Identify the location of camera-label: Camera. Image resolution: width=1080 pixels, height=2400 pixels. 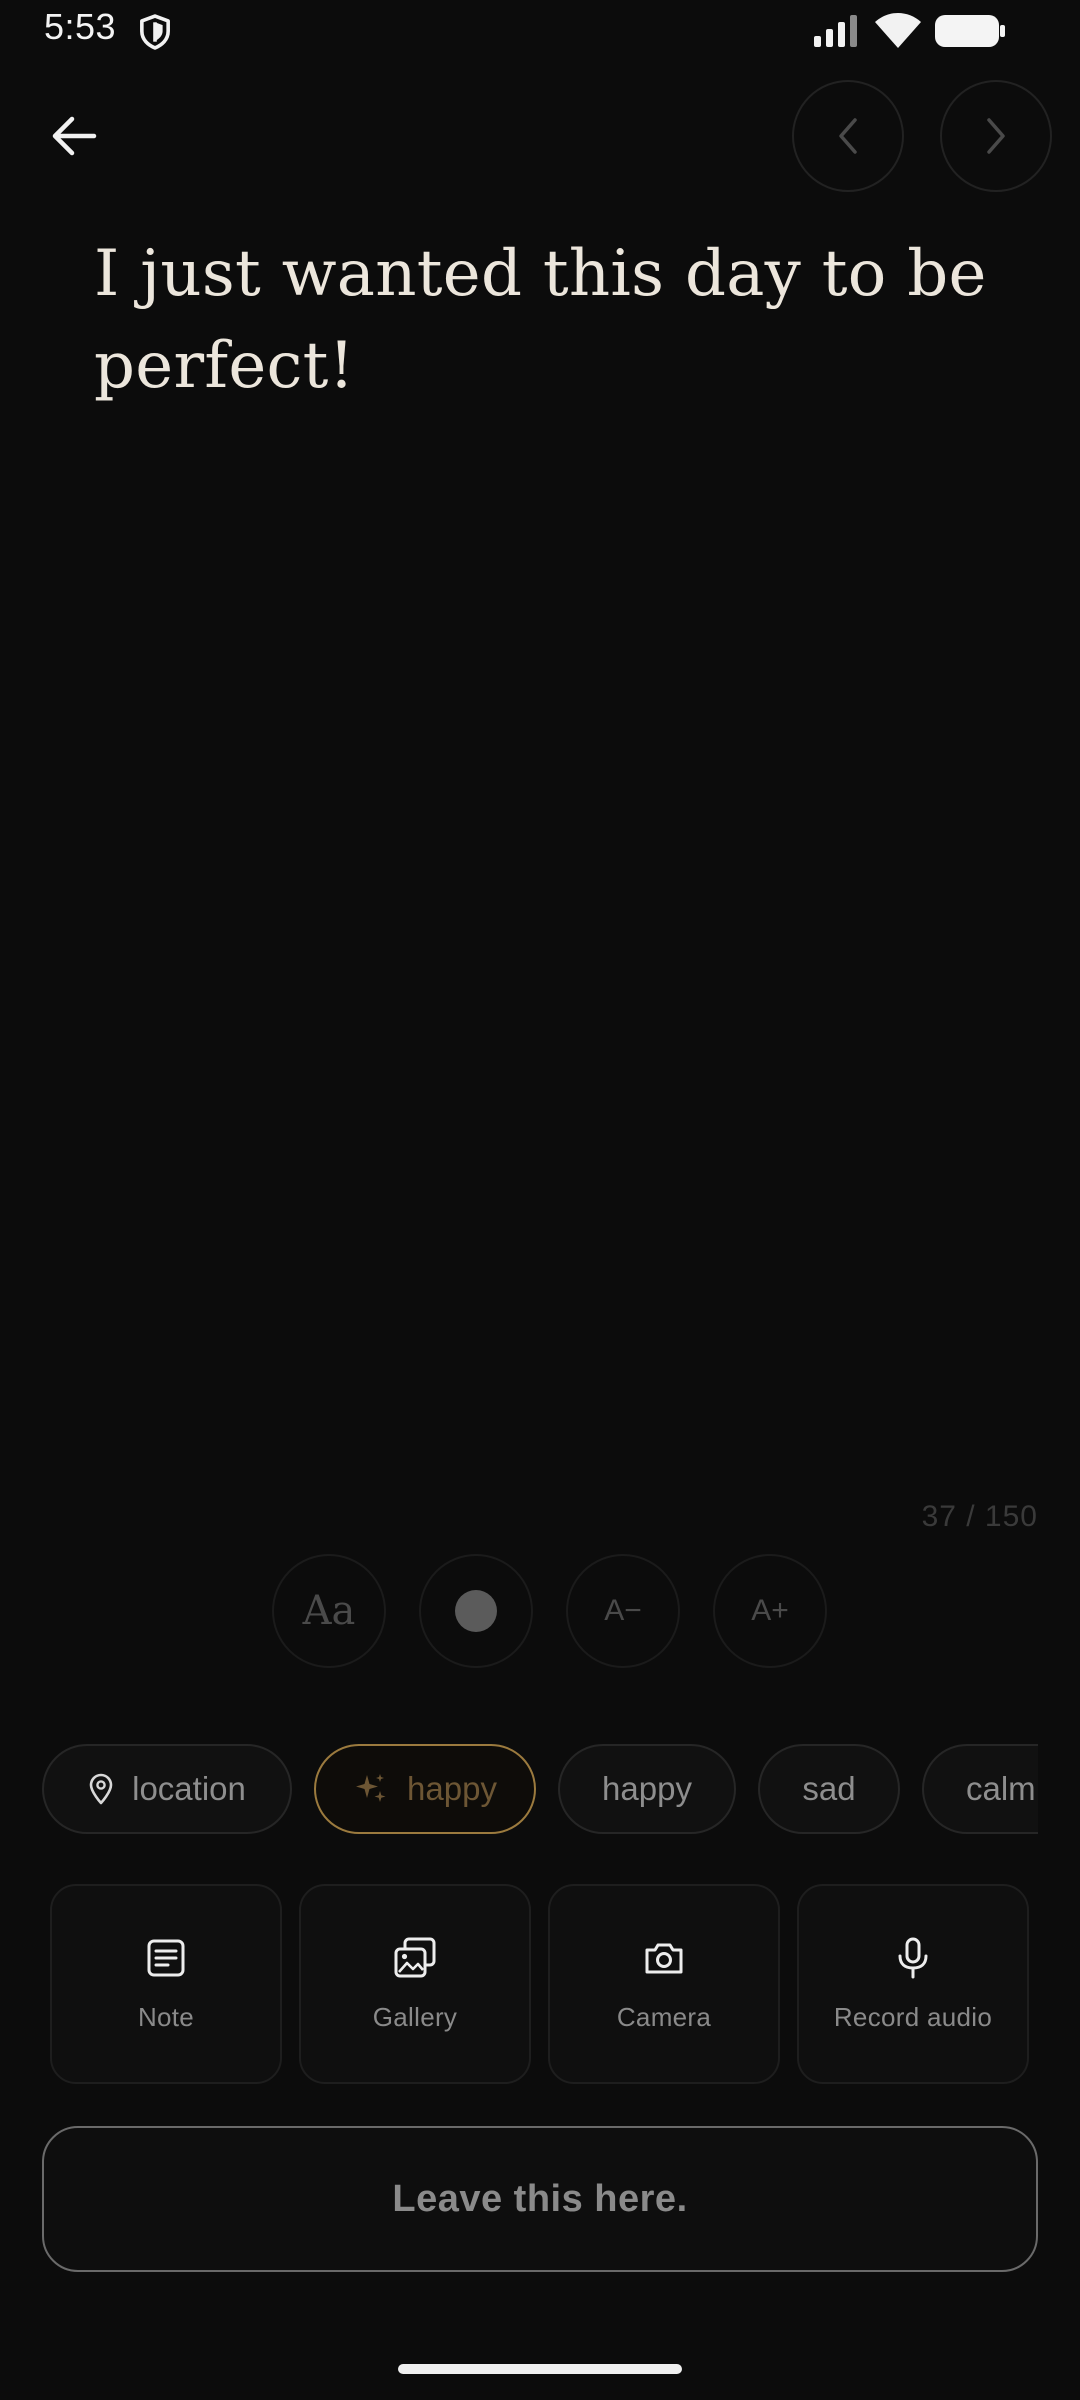
(664, 2016).